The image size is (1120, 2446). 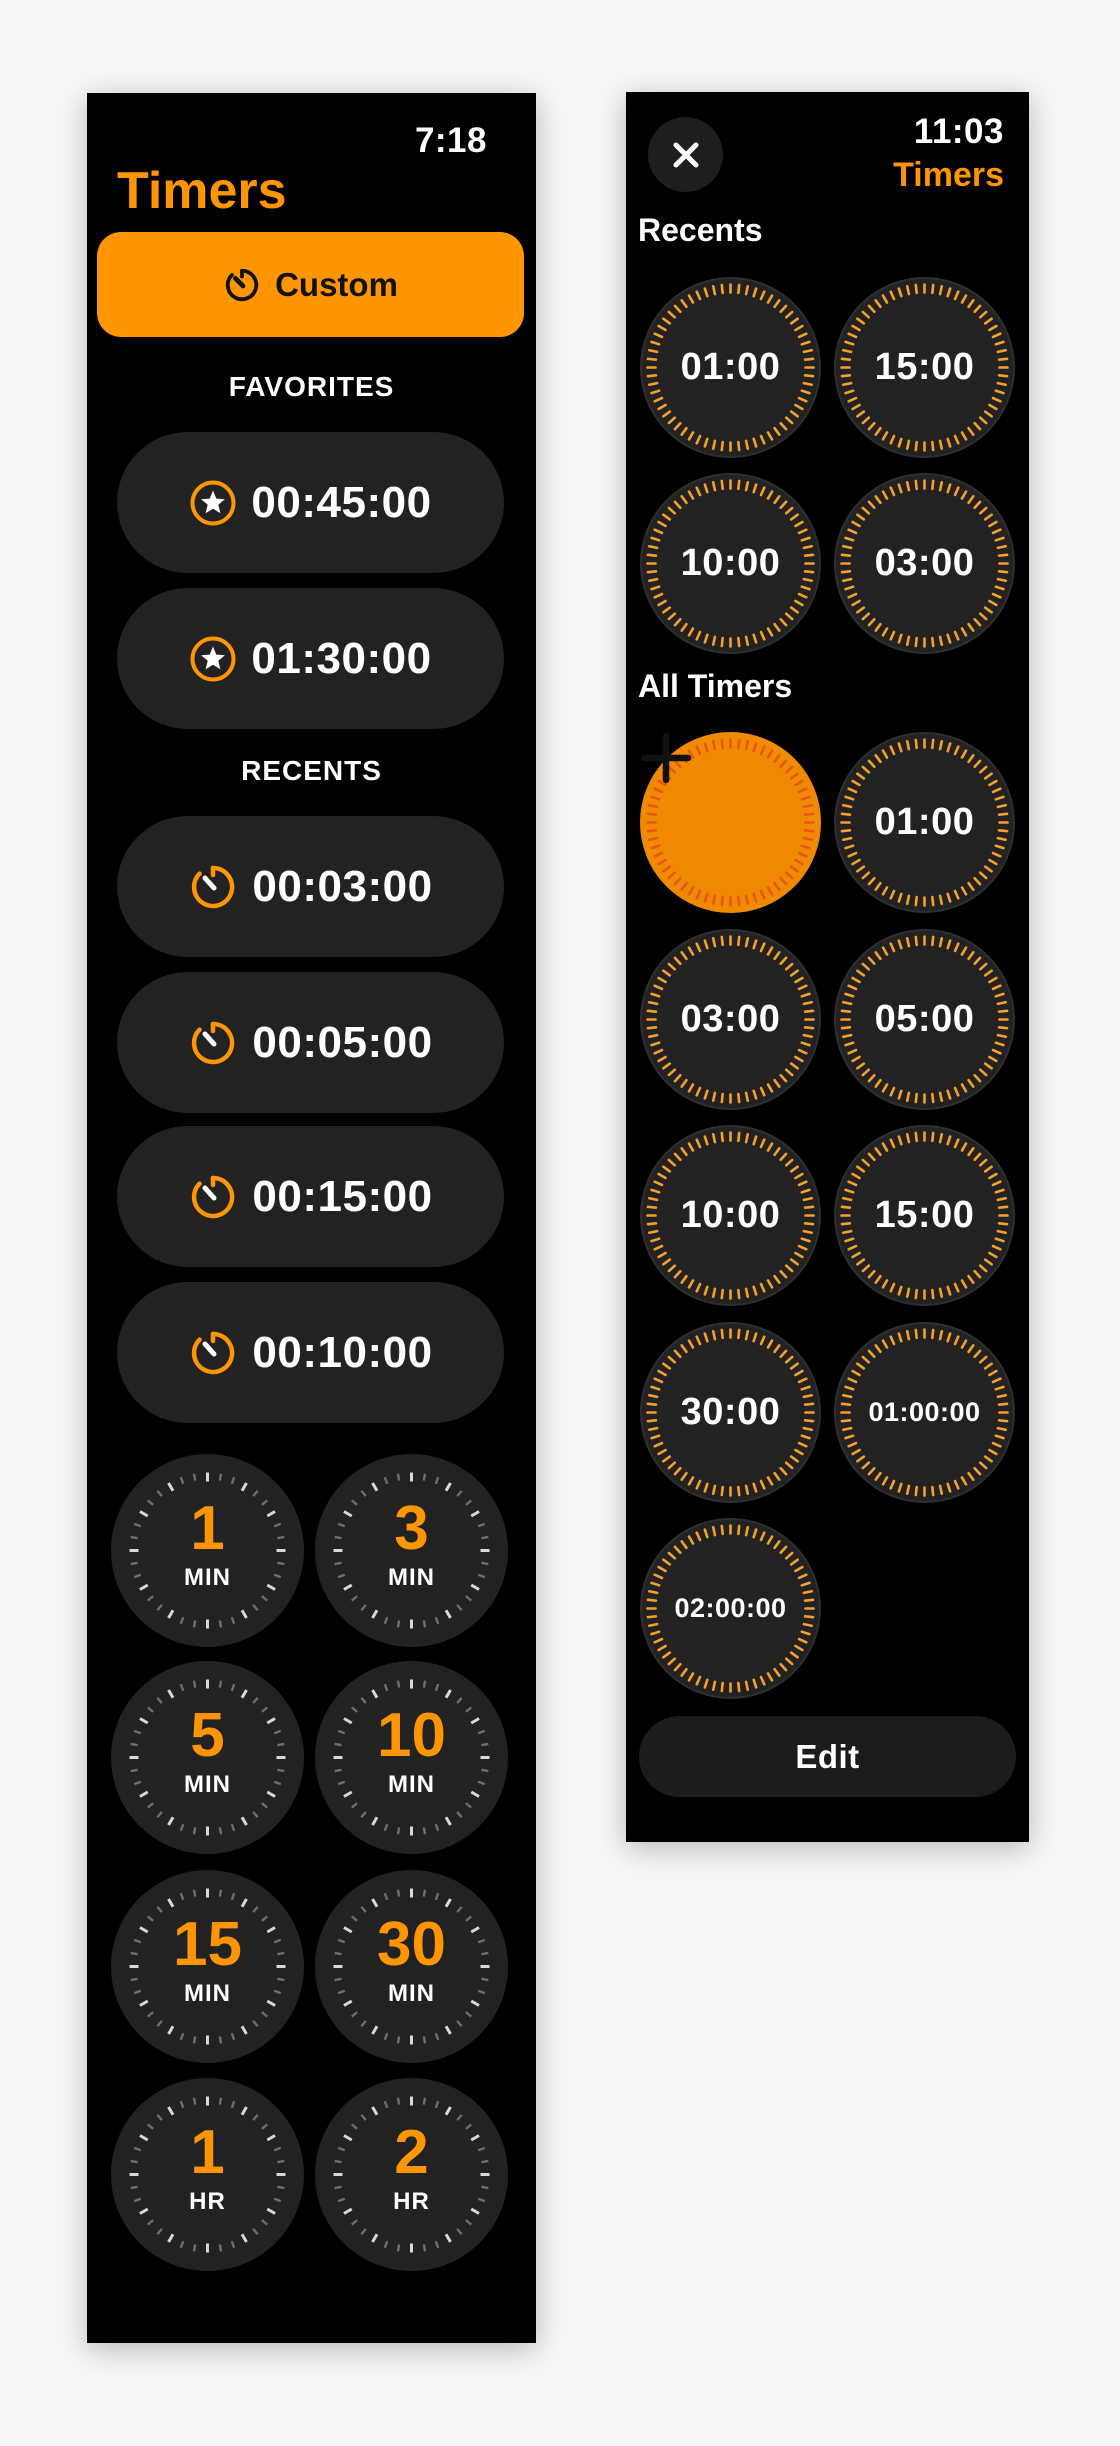 I want to click on saved-timer-button: 01:00:00, so click(x=924, y=1412).